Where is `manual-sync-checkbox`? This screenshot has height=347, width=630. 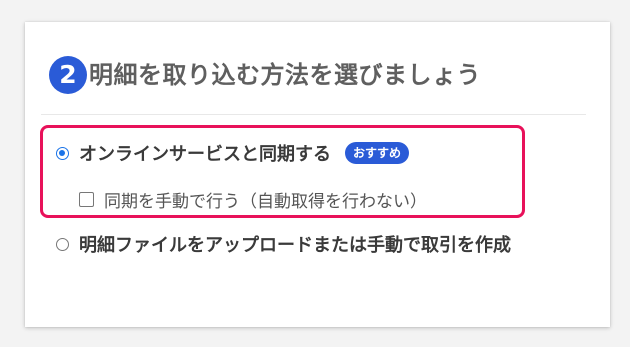 manual-sync-checkbox is located at coordinates (86, 199).